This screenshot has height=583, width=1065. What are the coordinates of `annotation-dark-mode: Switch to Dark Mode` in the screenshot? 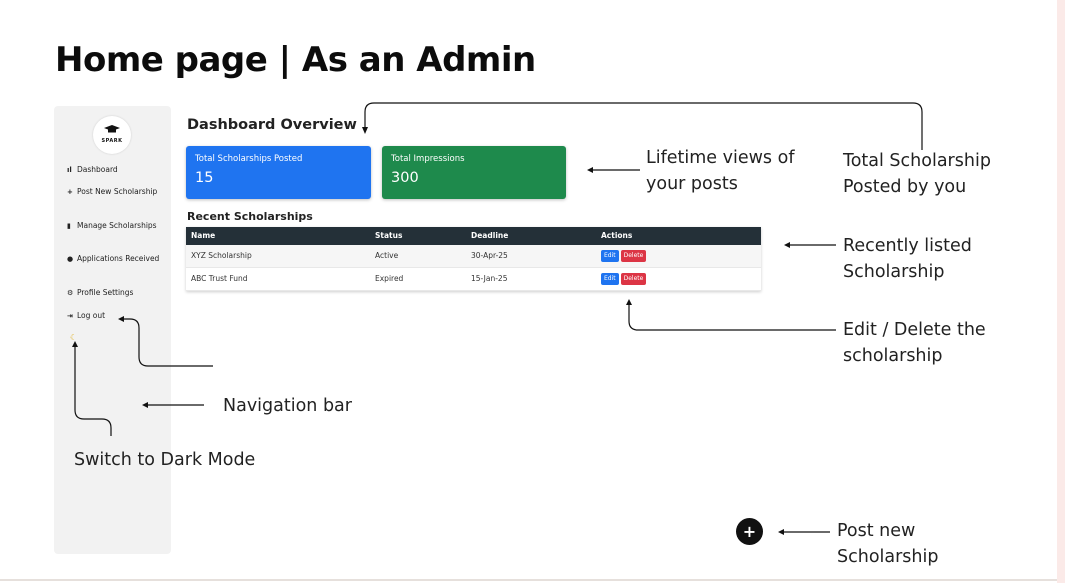 It's located at (165, 460).